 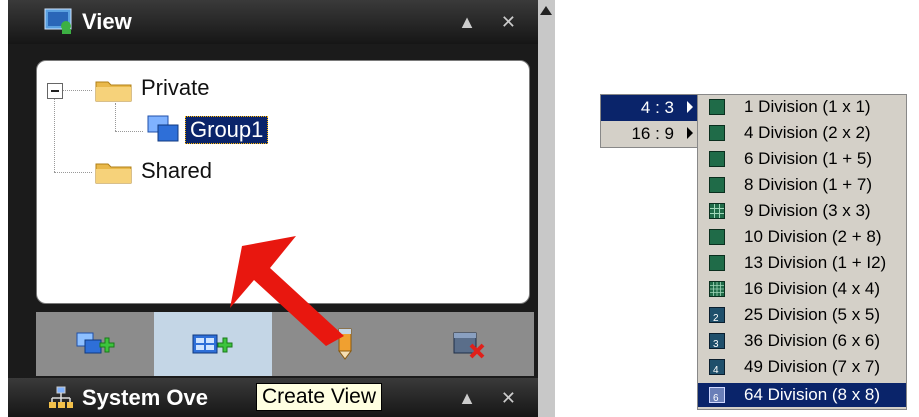 I want to click on layout-4x4-icon, so click(x=717, y=289).